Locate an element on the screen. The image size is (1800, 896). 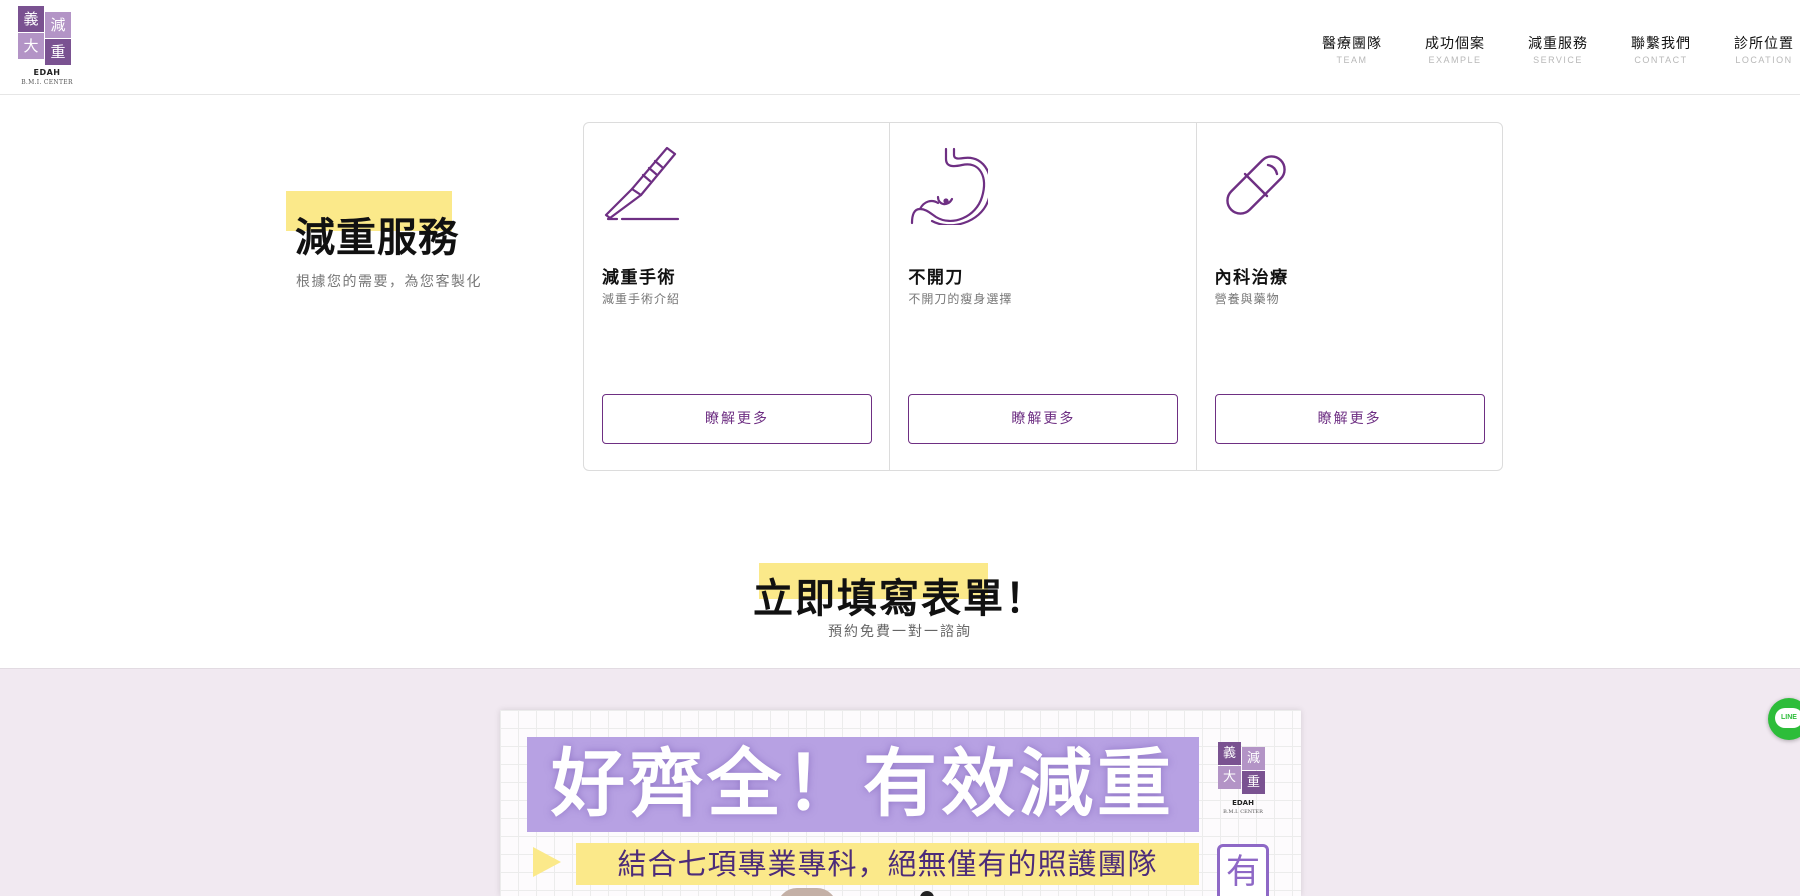
nav-item-service: 減重服務 SERVICE is located at coordinates (1558, 49).